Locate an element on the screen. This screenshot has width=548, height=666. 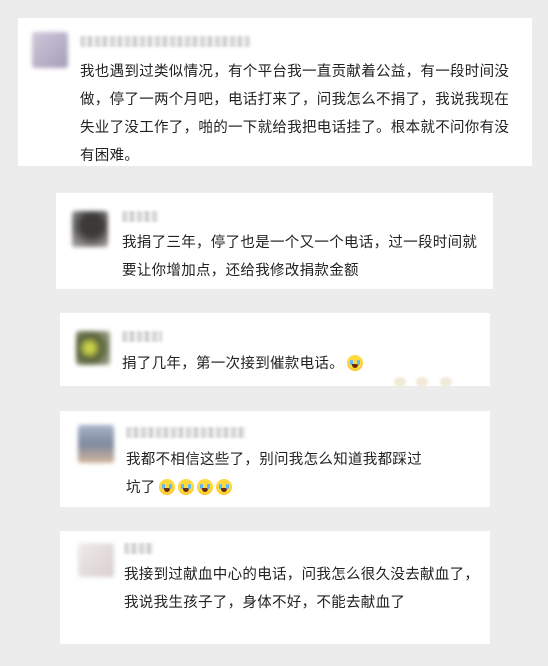
comment-card: 我捐了三年，停了也是一个又一个电话，过一段时间就要让你增加点，还给我修改捐款金额 is located at coordinates (274, 241).